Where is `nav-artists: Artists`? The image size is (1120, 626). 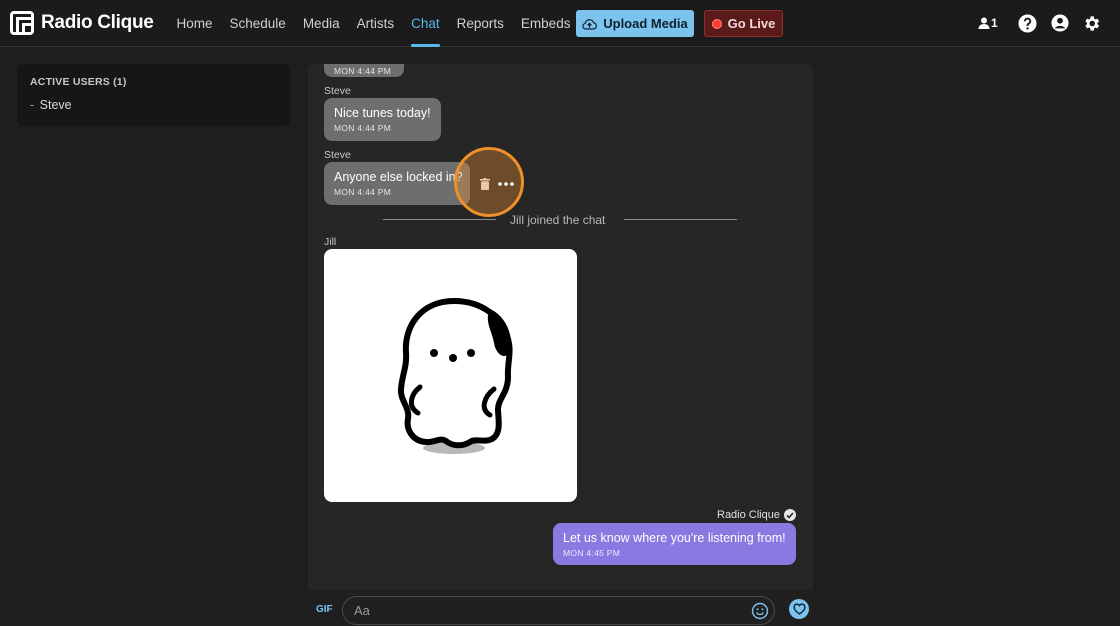 nav-artists: Artists is located at coordinates (375, 23).